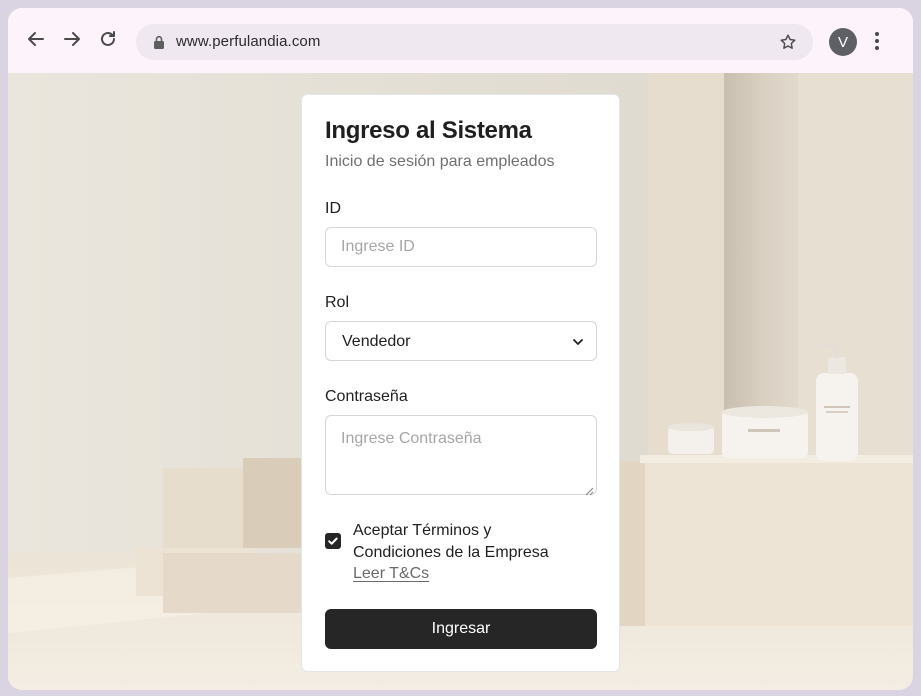 The height and width of the screenshot is (696, 921). What do you see at coordinates (461, 455) in the screenshot?
I see `password-input` at bounding box center [461, 455].